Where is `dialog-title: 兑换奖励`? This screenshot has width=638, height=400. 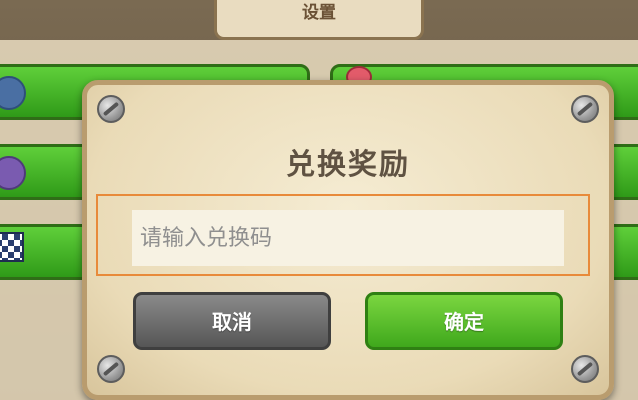 dialog-title: 兑换奖励 is located at coordinates (347, 164).